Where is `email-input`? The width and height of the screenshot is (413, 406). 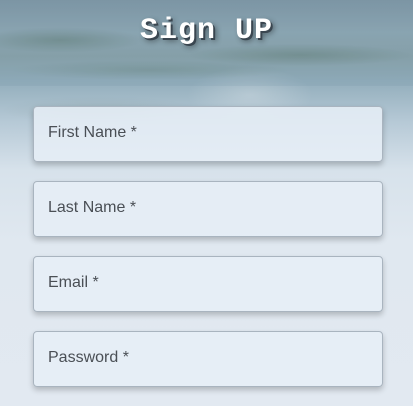
email-input is located at coordinates (208, 284).